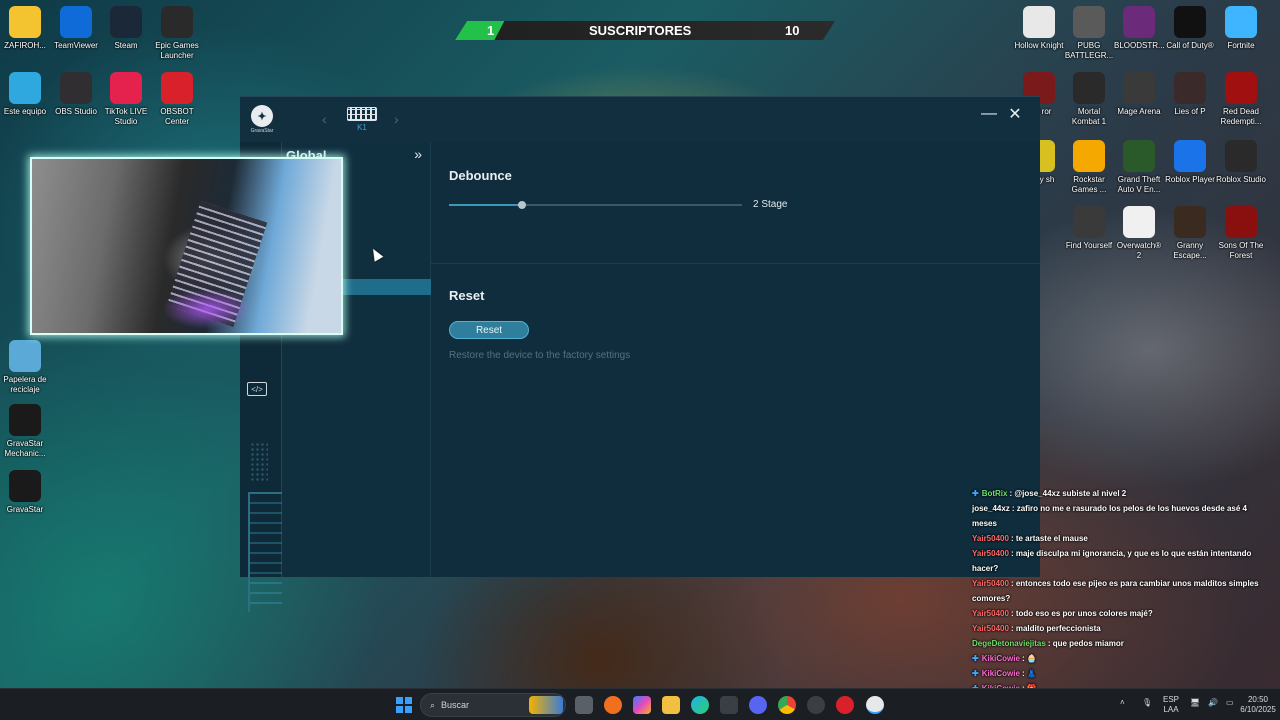 Image resolution: width=1280 pixels, height=720 pixels. I want to click on desktop-shortcut: Call of Duty®, so click(1190, 28).